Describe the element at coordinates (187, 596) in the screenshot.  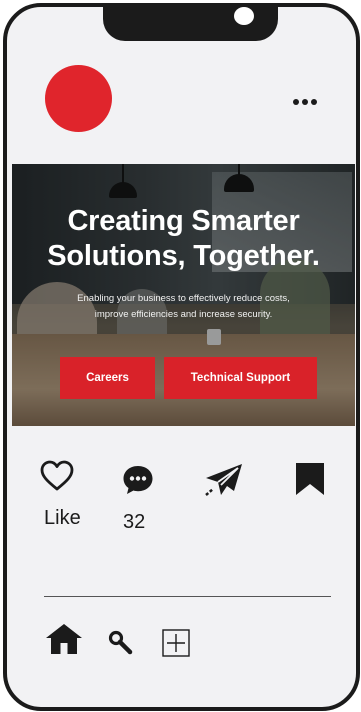
I see `divider` at that location.